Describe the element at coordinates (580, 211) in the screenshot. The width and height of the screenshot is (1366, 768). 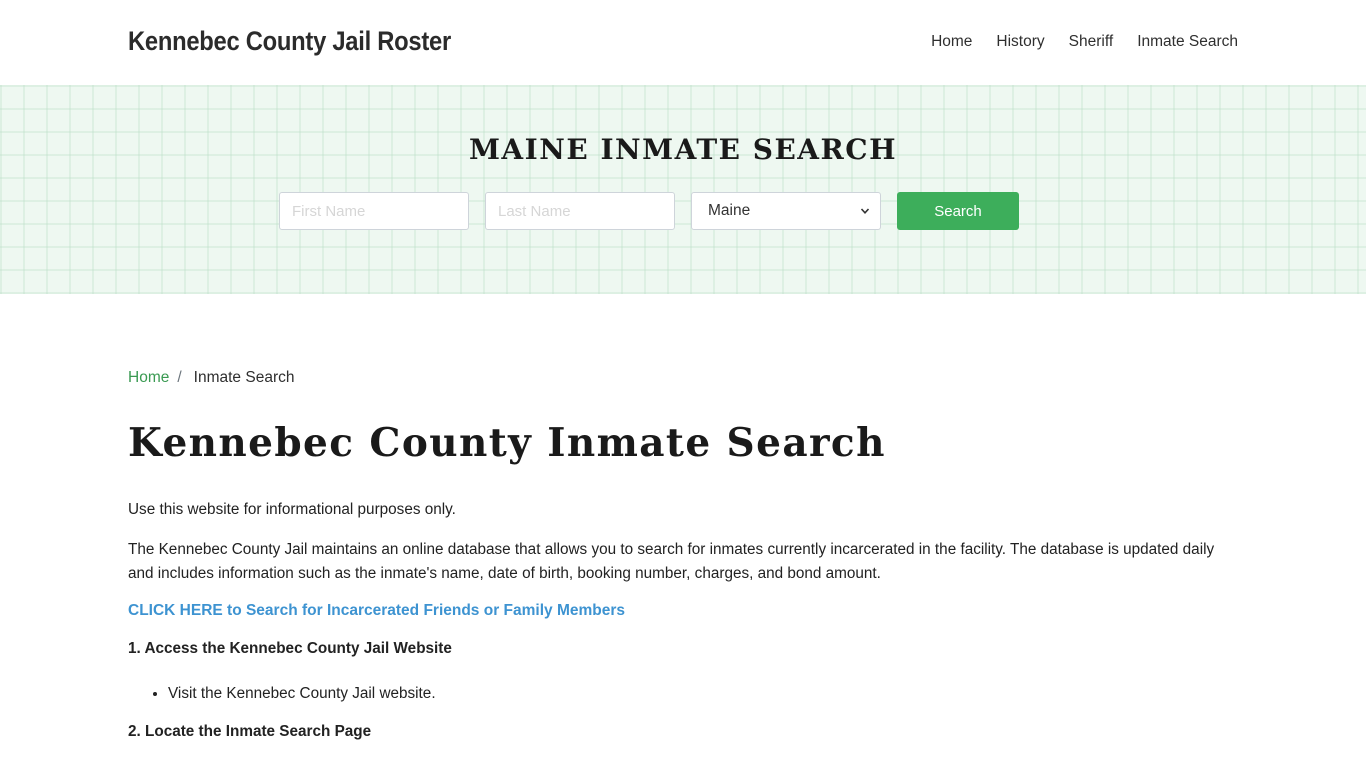
I see `last-name-input` at that location.